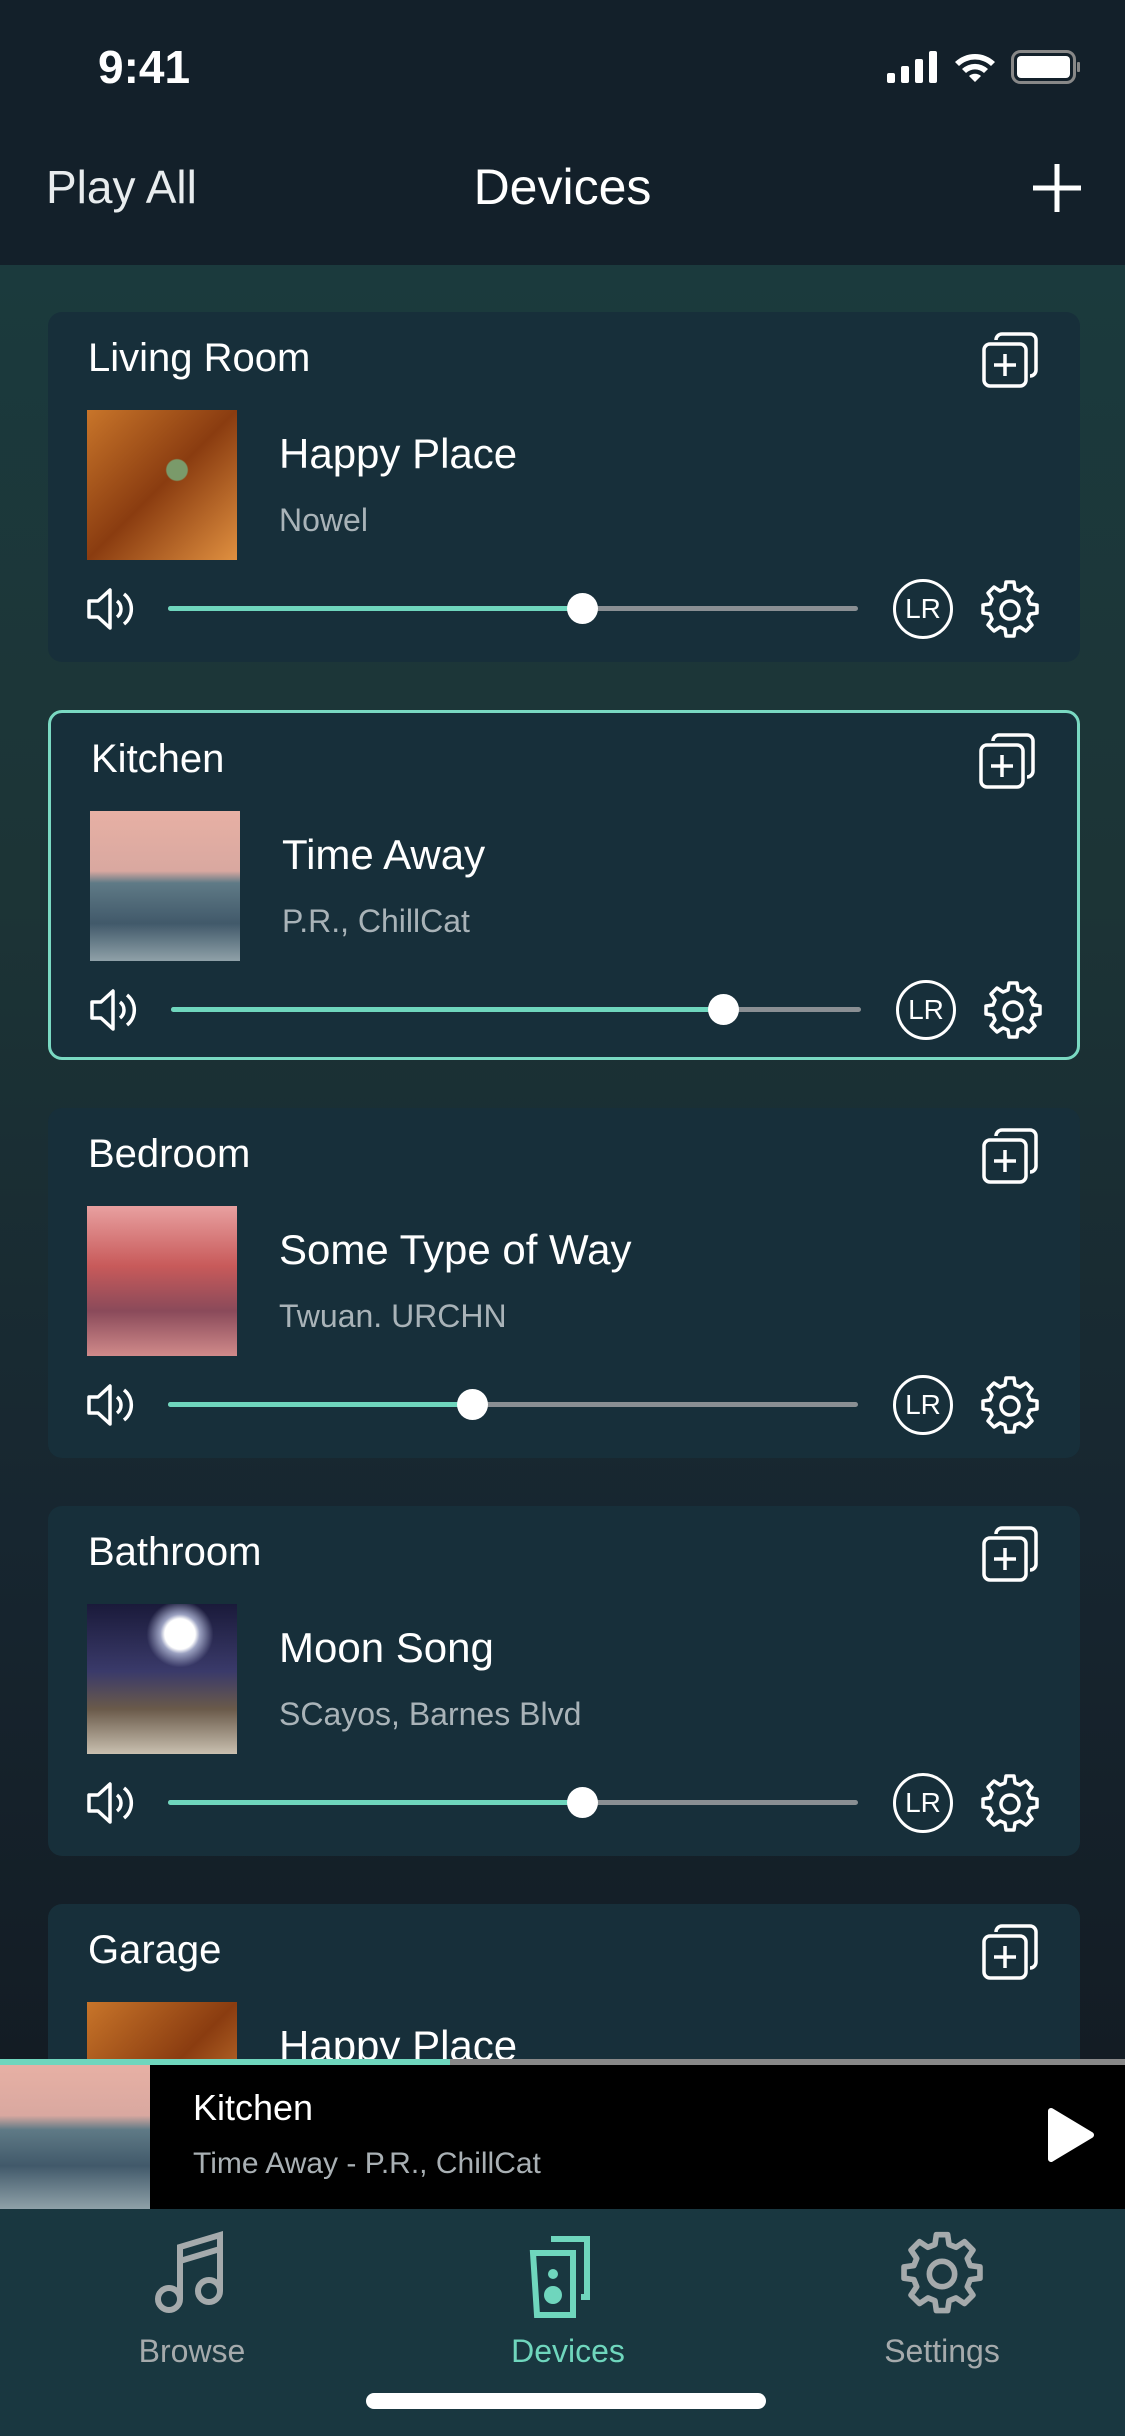  What do you see at coordinates (386, 1647) in the screenshot?
I see `song-title: Moon Song` at bounding box center [386, 1647].